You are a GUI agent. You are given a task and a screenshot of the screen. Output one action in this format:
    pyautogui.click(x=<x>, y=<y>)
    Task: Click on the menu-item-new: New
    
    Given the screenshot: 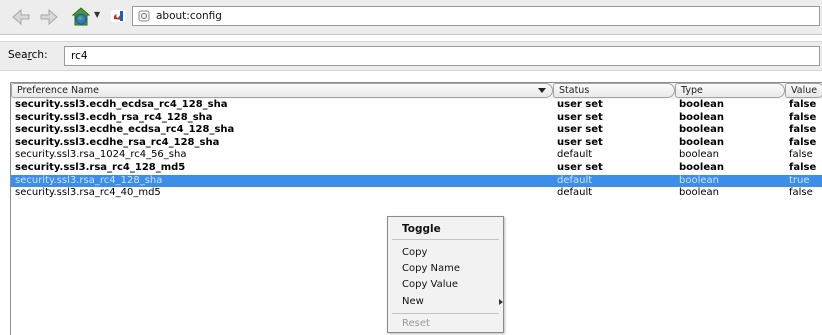 What is the action you would take?
    pyautogui.click(x=413, y=301)
    